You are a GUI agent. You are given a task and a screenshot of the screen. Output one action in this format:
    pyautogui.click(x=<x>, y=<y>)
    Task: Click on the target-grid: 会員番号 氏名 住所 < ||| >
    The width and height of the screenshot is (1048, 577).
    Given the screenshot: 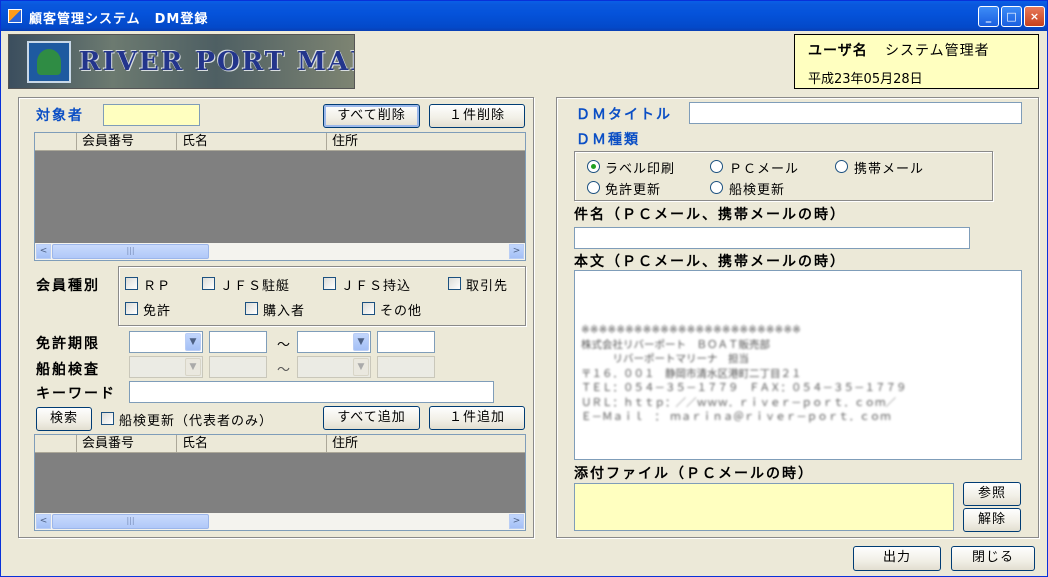 What is the action you would take?
    pyautogui.click(x=280, y=196)
    